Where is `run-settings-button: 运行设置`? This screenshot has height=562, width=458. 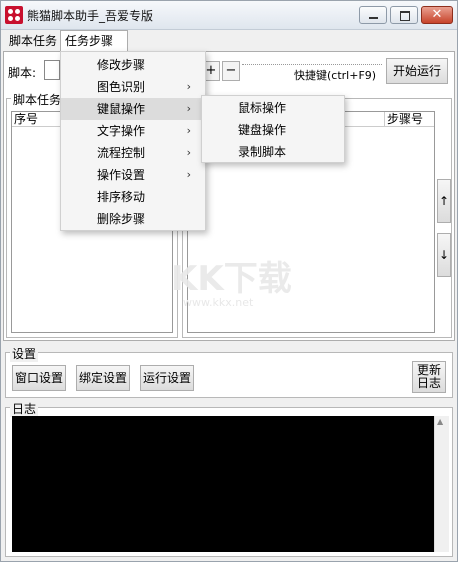
run-settings-button: 运行设置 is located at coordinates (167, 378).